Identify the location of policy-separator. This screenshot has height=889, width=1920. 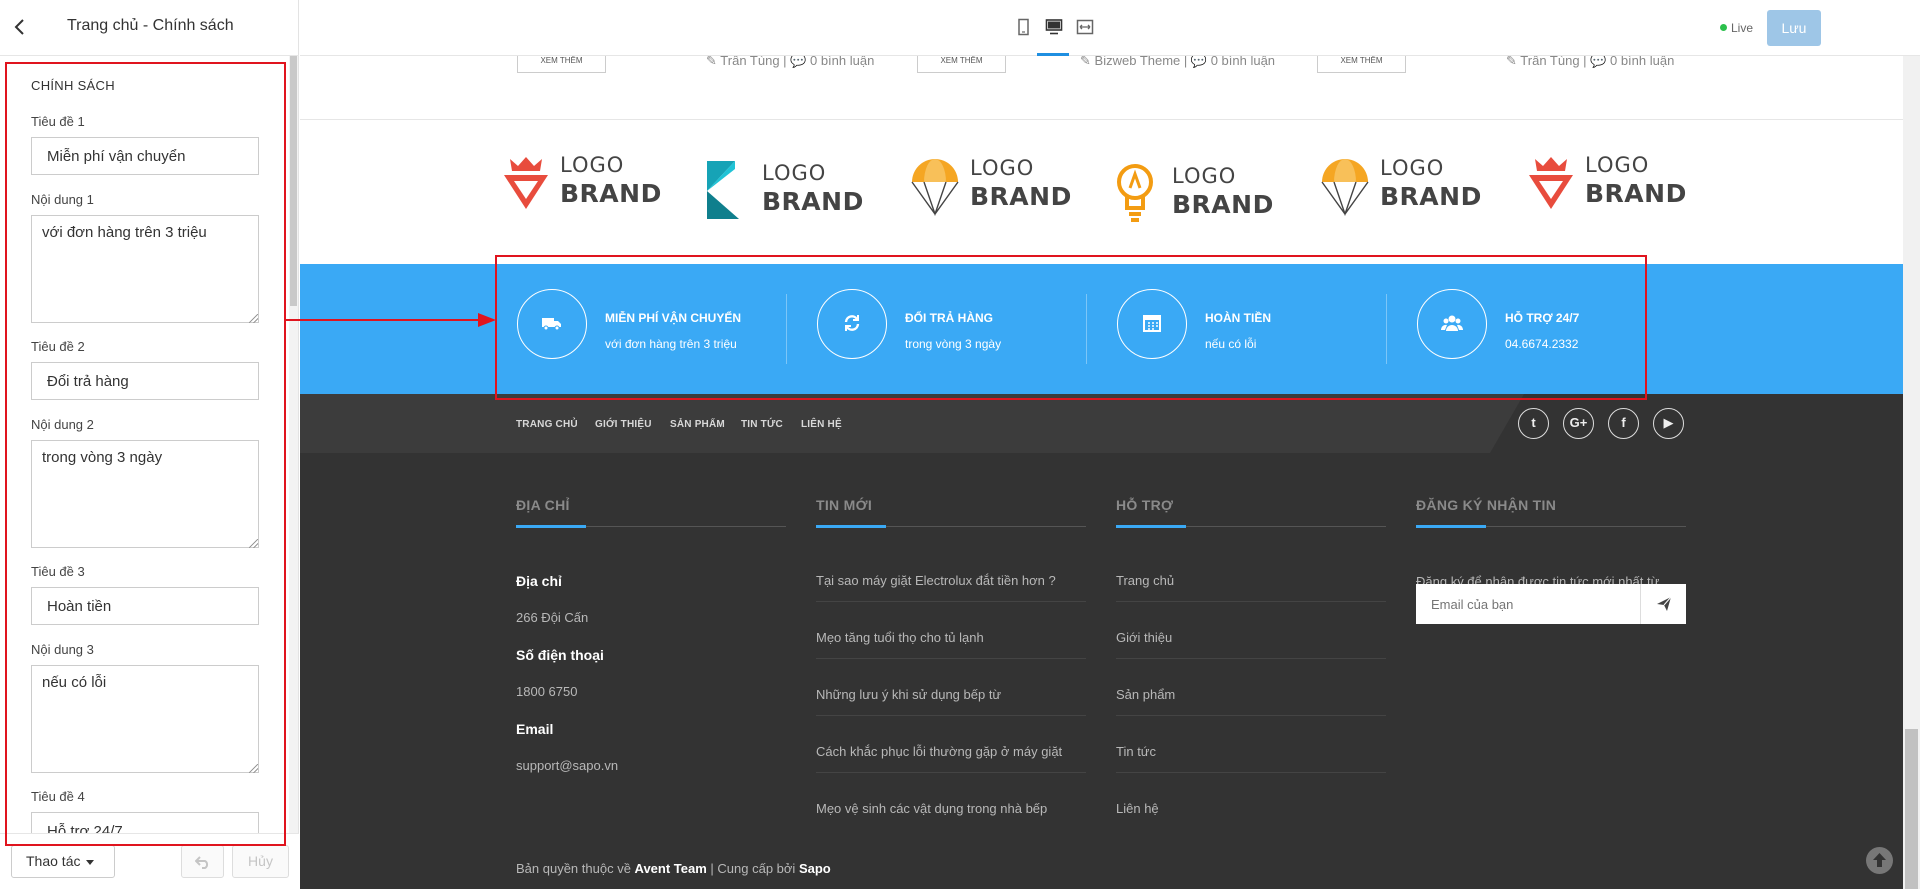
(1386, 329).